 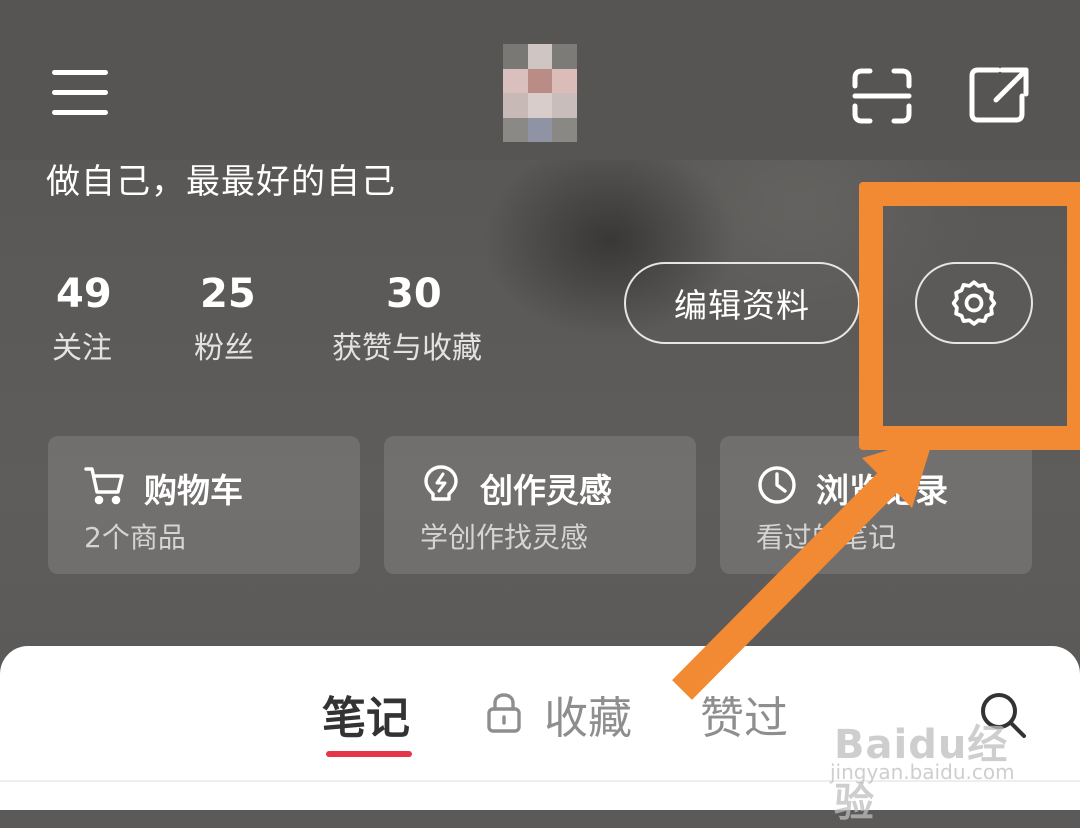 I want to click on watermark: Baidu经验 jingyan.baidu.com, so click(x=931, y=763).